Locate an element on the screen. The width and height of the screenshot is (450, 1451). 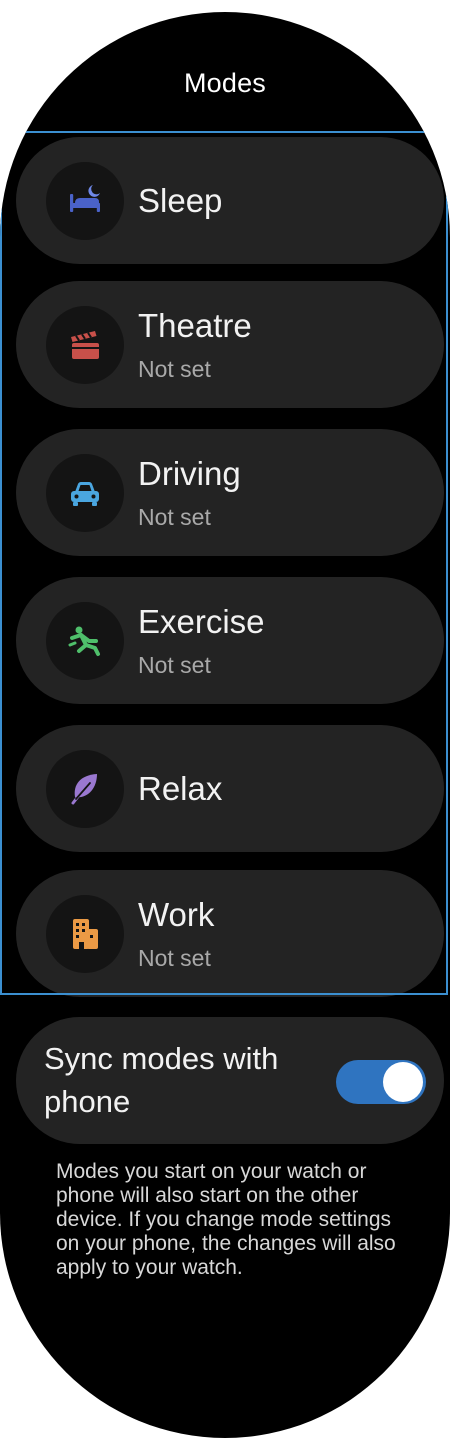
mode-item-sleep: Sleep is located at coordinates (230, 200).